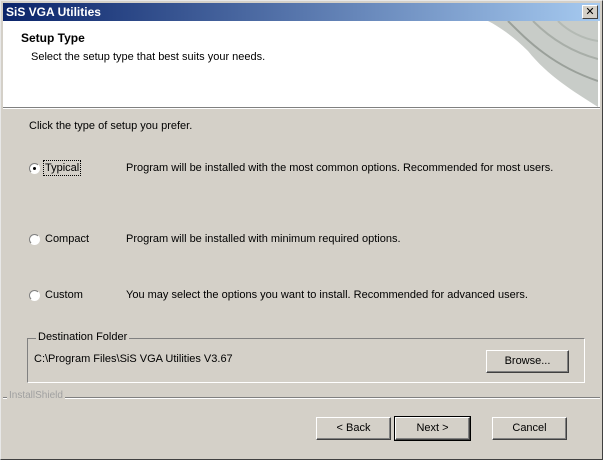  What do you see at coordinates (34, 239) in the screenshot?
I see `compact-radio` at bounding box center [34, 239].